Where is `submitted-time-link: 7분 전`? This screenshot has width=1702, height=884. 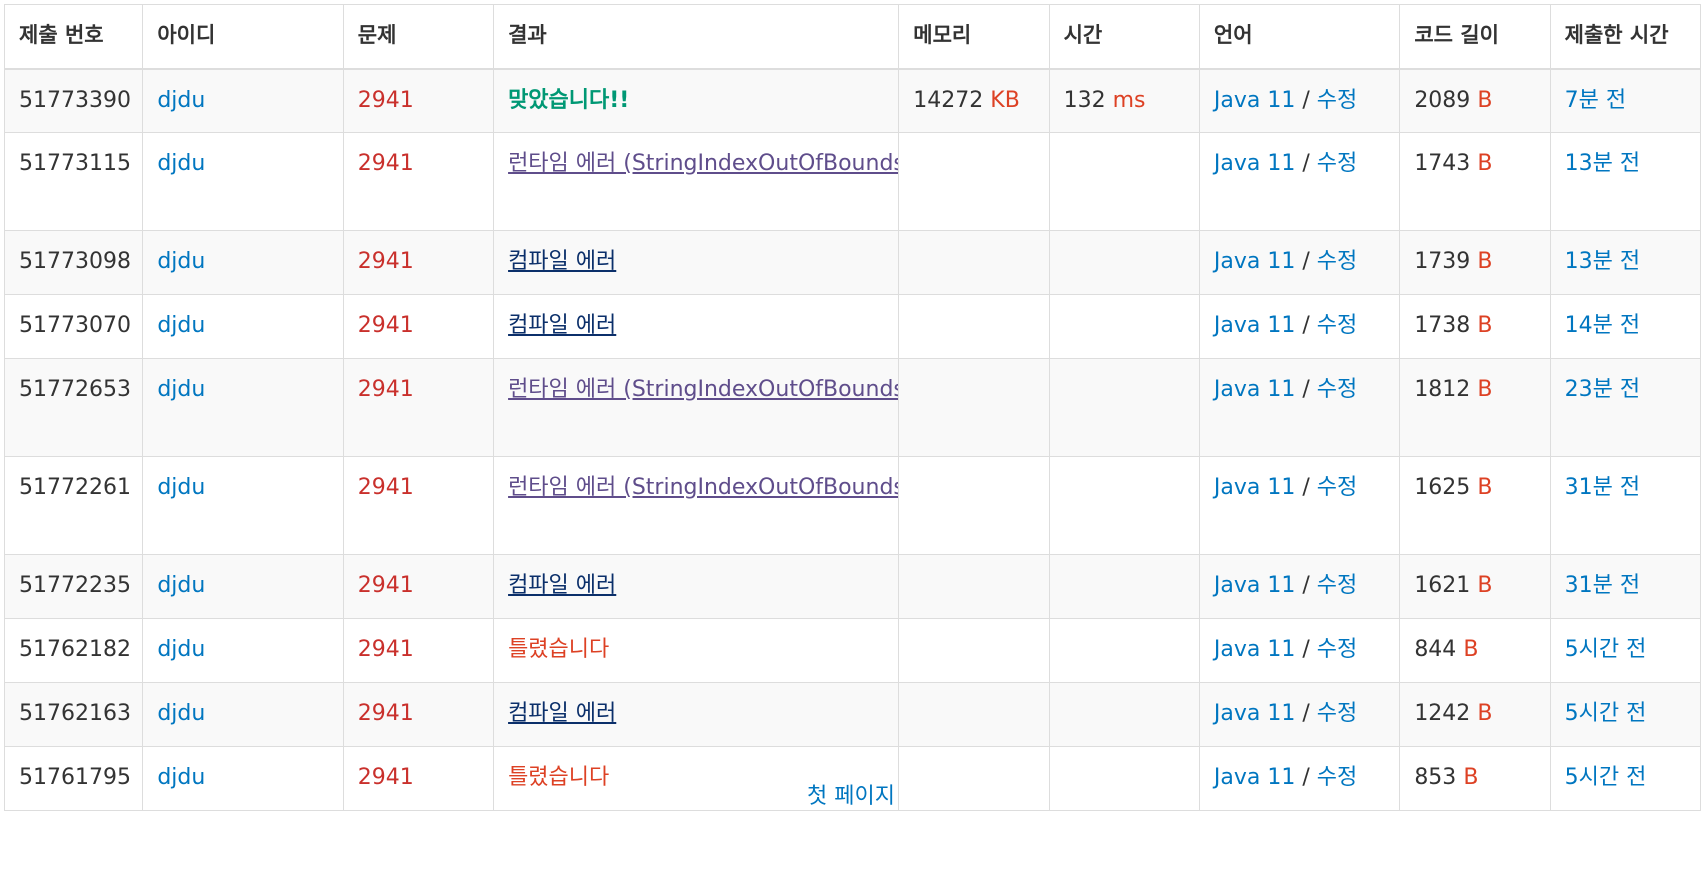
submitted-time-link: 7분 전 is located at coordinates (1595, 100).